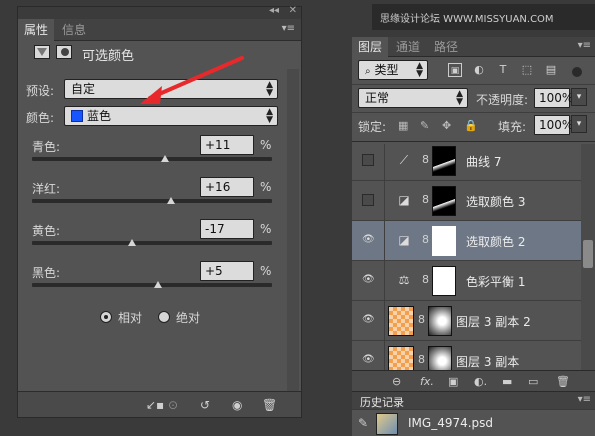 The width and height of the screenshot is (595, 436). I want to click on slider-label: 洋红:, so click(46, 189).